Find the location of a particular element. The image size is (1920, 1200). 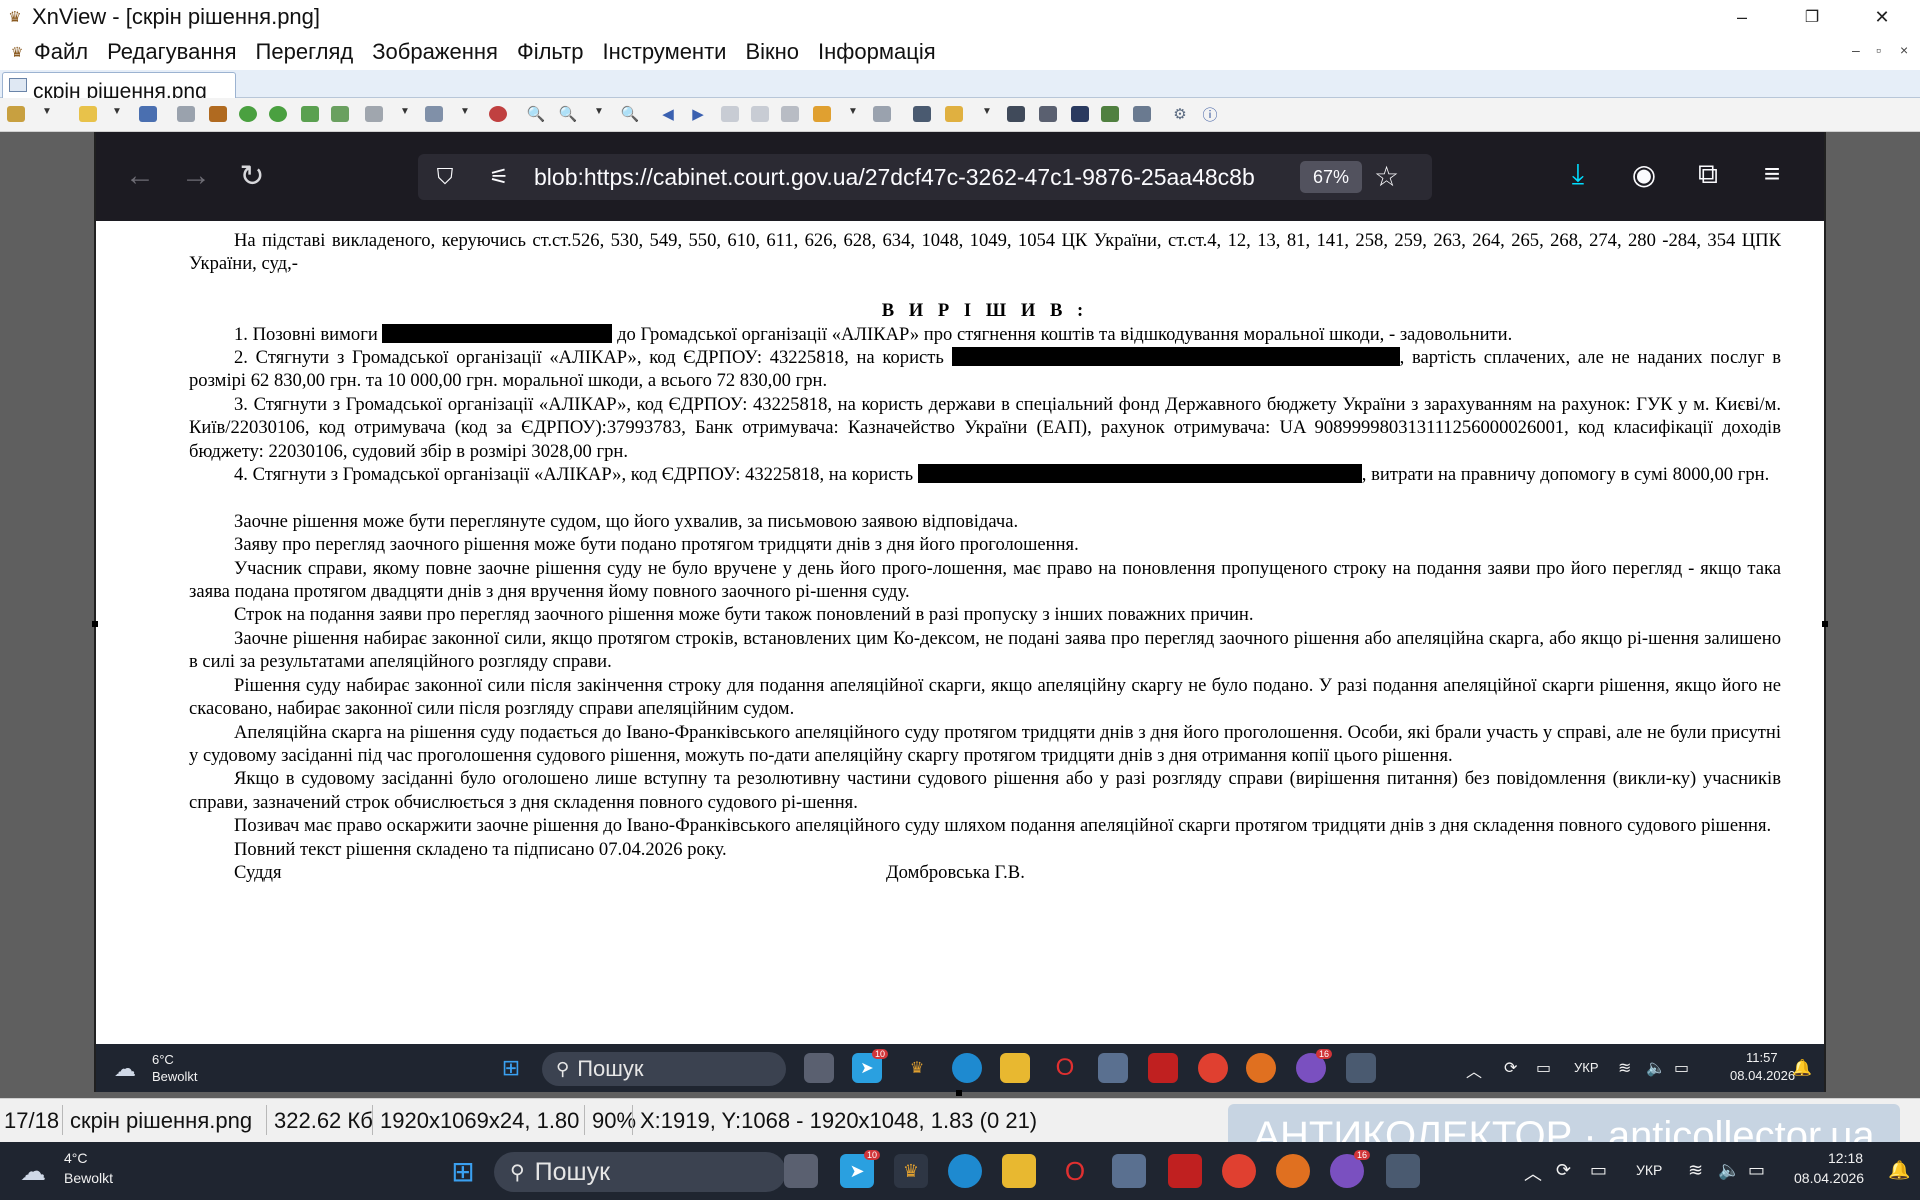

last-page-icon is located at coordinates (760, 114).